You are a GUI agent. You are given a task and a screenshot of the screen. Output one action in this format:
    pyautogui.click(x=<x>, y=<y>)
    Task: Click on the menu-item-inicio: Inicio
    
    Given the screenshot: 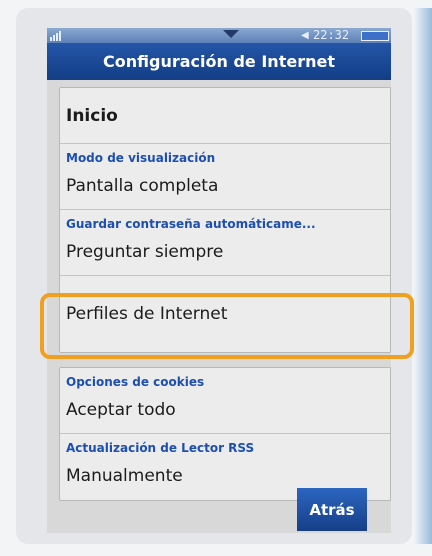 What is the action you would take?
    pyautogui.click(x=225, y=116)
    